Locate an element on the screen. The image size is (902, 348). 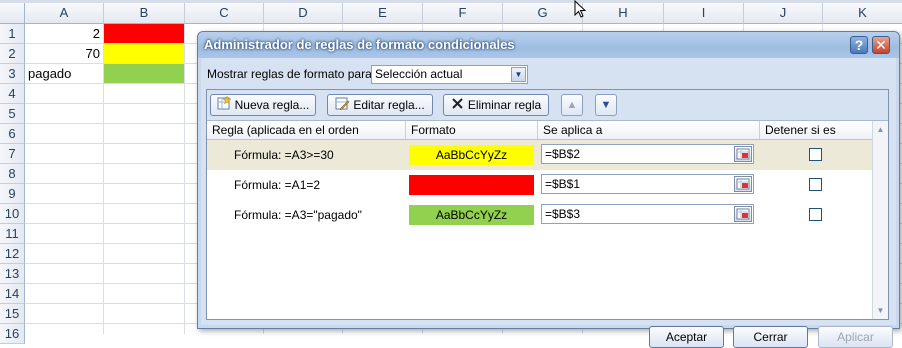
rule-row: Fórmula: =A3="pagado" AaBbCcYyZz =$B$3 is located at coordinates (540, 215).